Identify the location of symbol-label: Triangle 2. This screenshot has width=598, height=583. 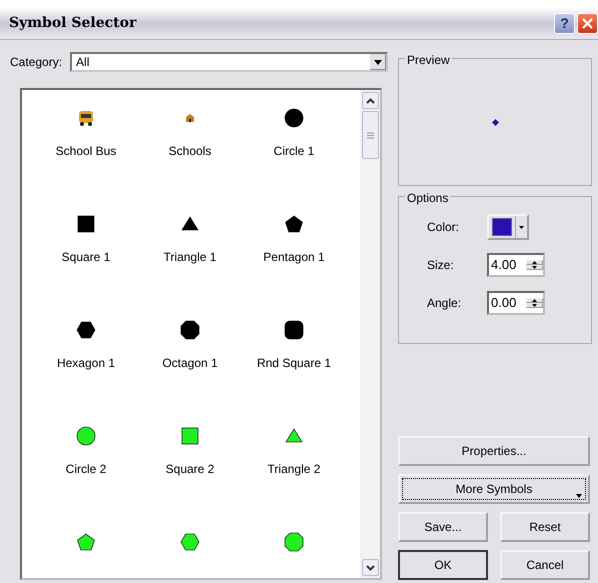
(294, 469).